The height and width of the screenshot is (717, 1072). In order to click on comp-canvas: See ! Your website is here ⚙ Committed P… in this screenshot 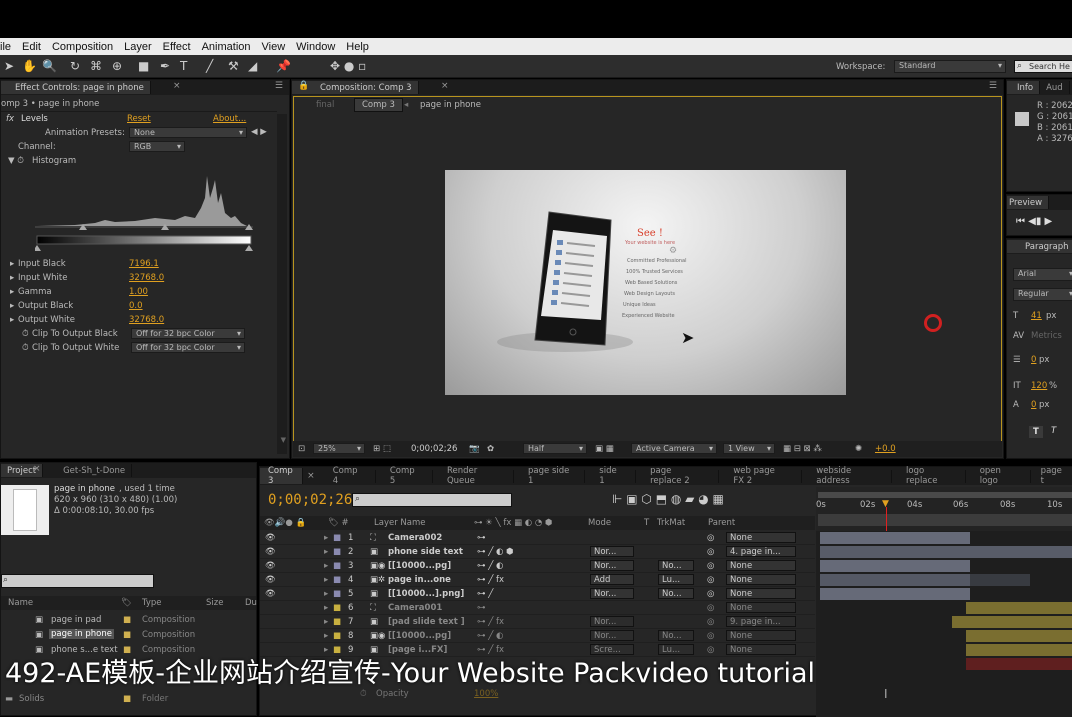, I will do `click(645, 282)`.